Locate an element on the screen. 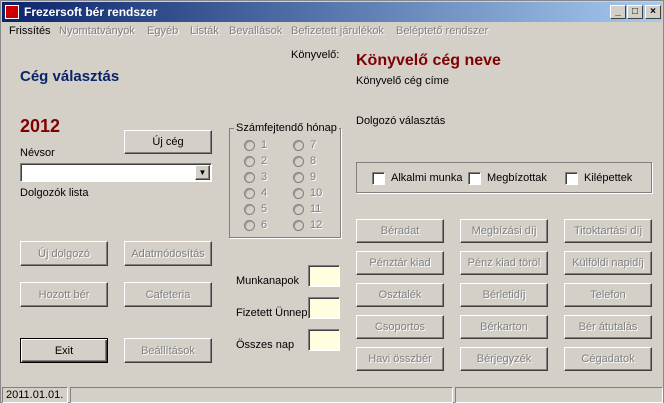  dividend-button: Osztalék is located at coordinates (400, 295).